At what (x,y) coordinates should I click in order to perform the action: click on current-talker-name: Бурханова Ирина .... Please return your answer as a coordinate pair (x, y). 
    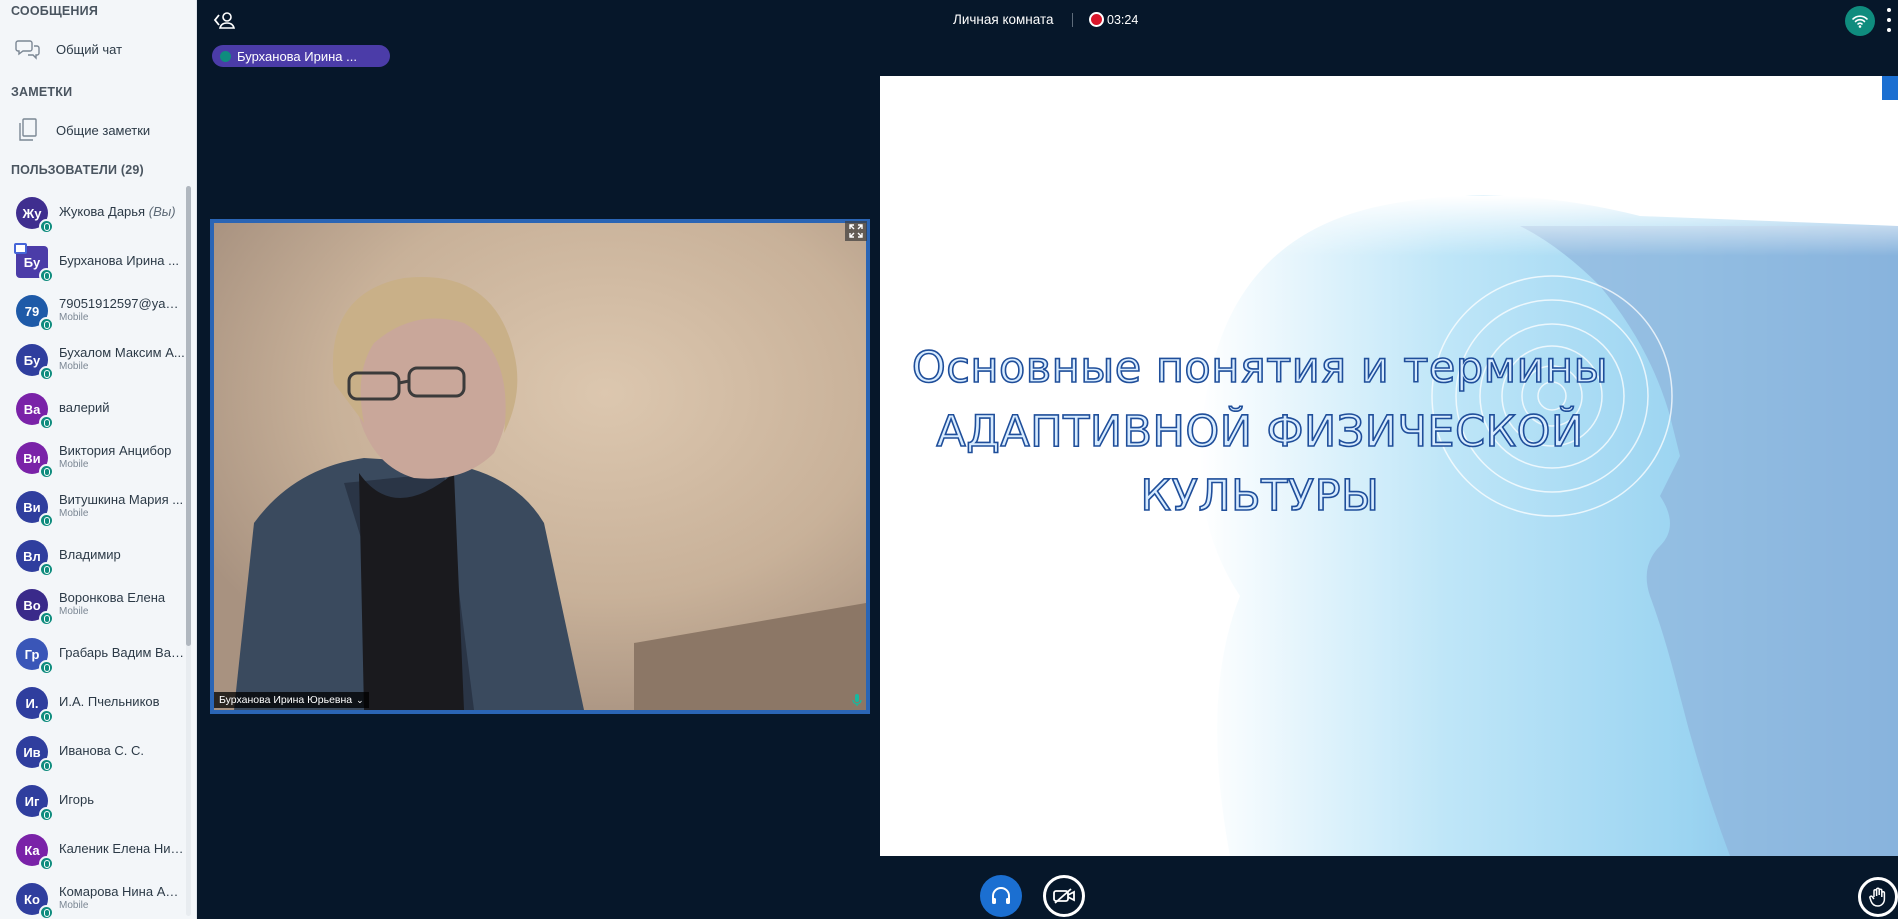
    Looking at the image, I should click on (297, 56).